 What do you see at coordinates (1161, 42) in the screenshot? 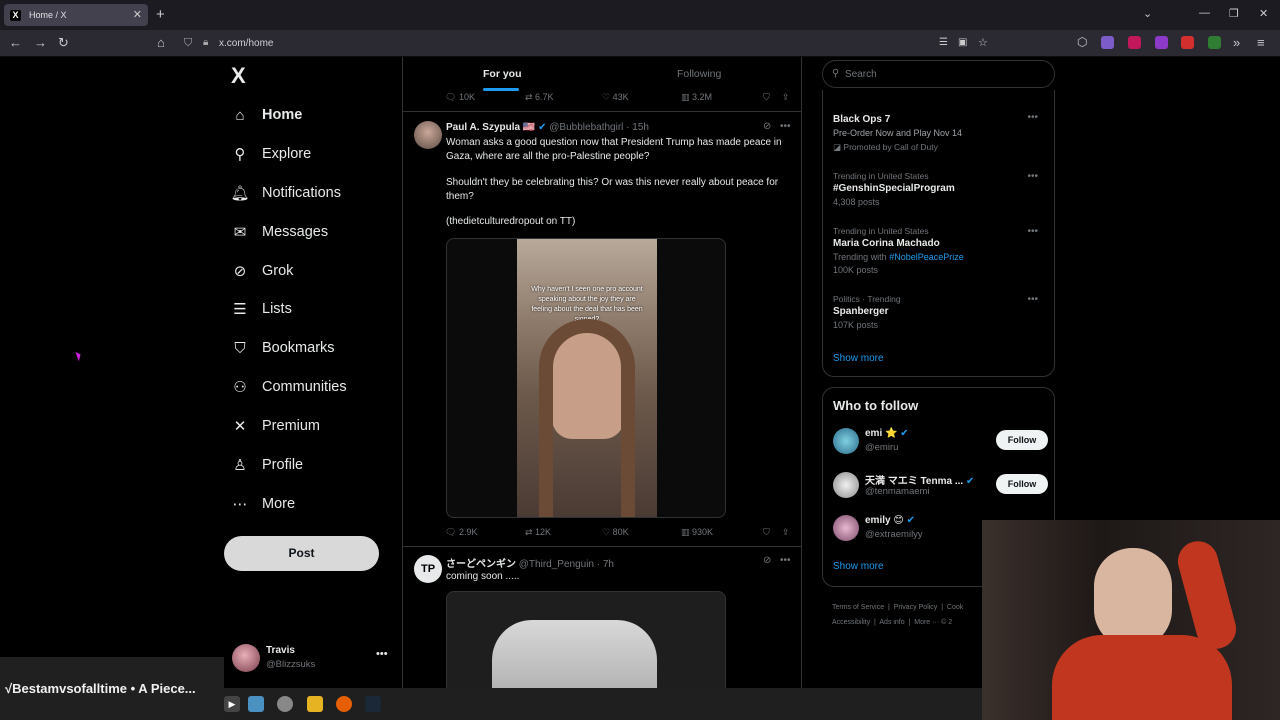
I see `extension-3-icon` at bounding box center [1161, 42].